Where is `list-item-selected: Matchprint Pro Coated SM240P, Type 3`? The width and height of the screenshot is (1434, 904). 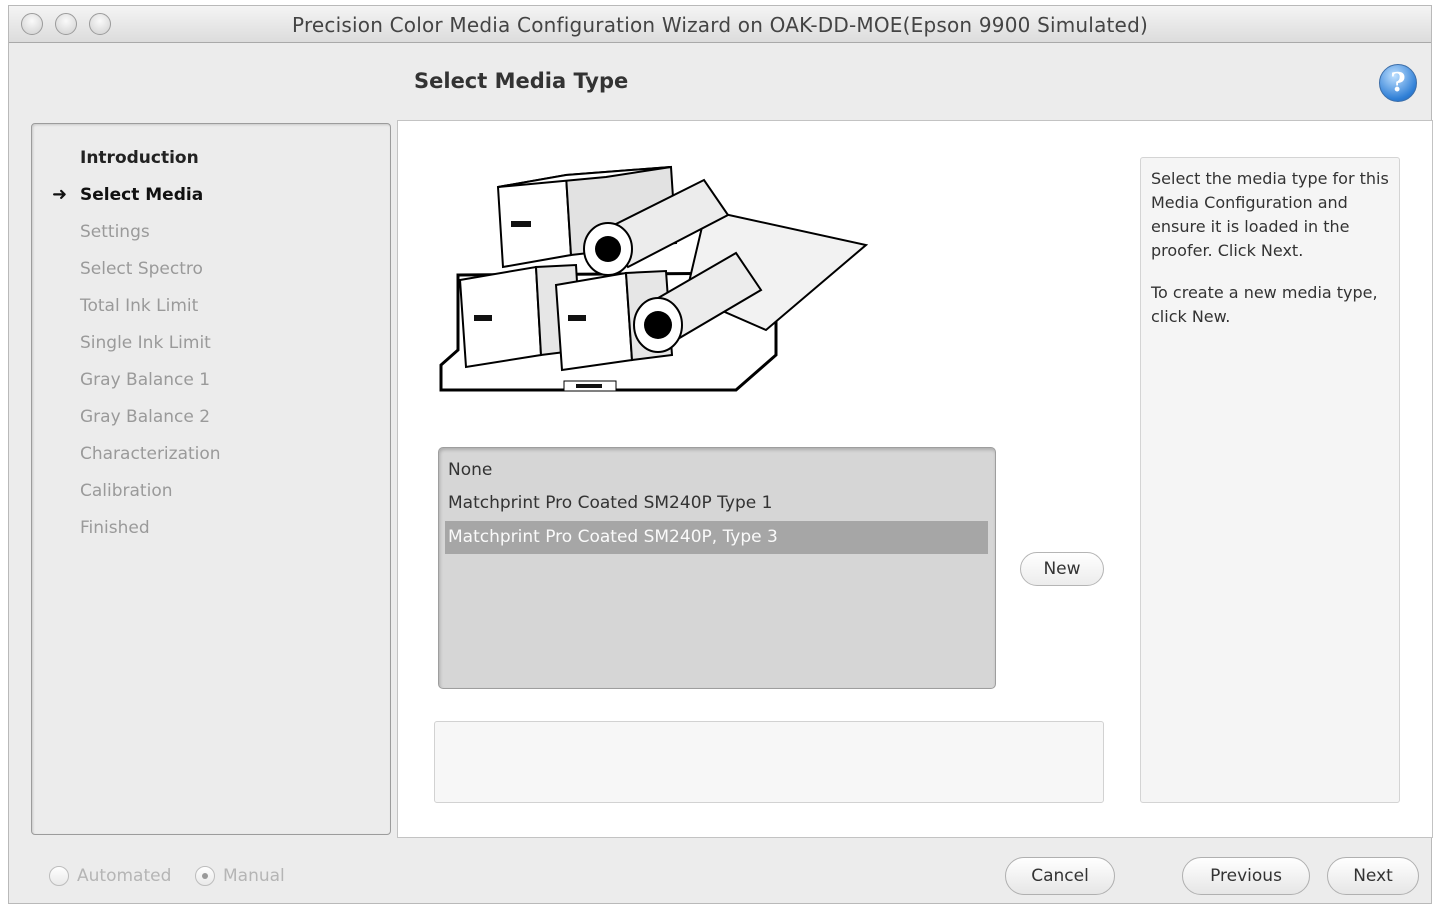 list-item-selected: Matchprint Pro Coated SM240P, Type 3 is located at coordinates (716, 537).